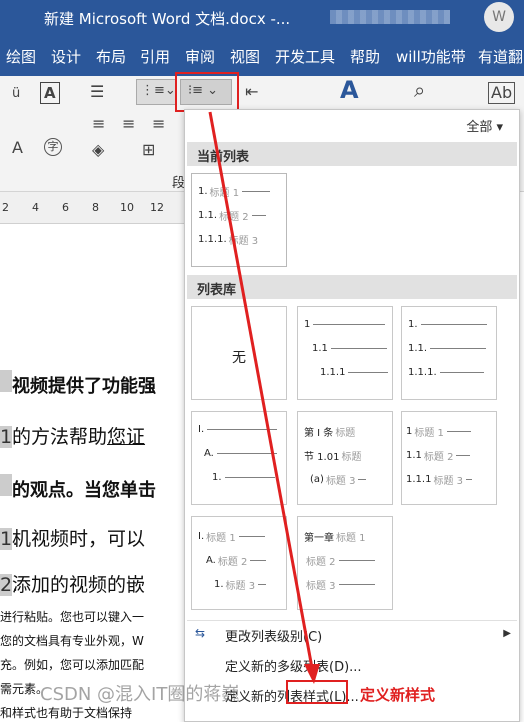 Image resolution: width=524 pixels, height=722 pixels. I want to click on list-style-numeric-dot: 1. 1.1. 1.1.1., so click(449, 353).